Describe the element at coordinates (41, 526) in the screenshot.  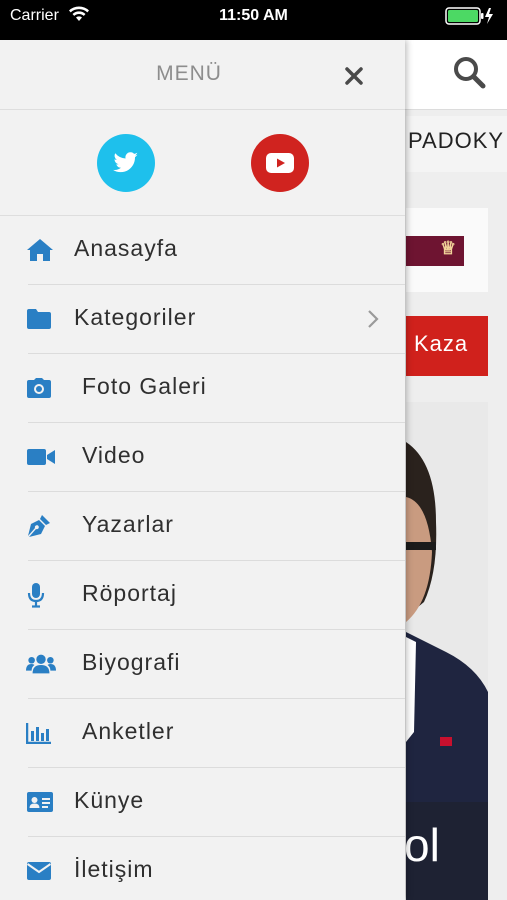
I see `pen-nib-icon` at that location.